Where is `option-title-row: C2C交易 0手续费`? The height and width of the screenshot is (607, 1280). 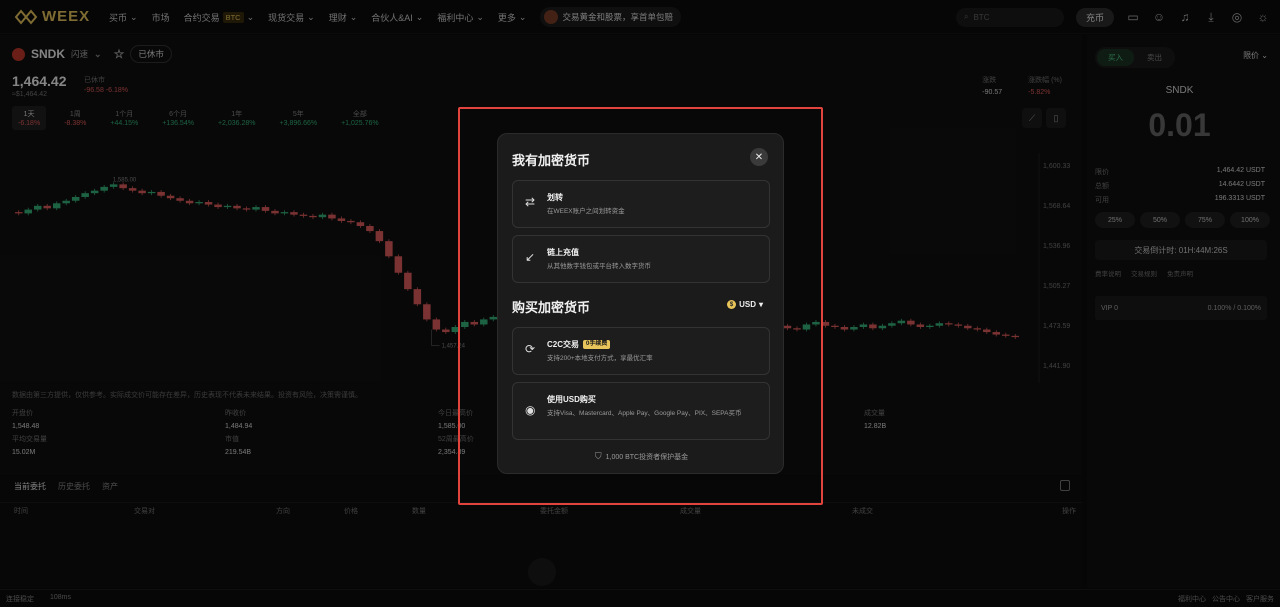 option-title-row: C2C交易 0手续费 is located at coordinates (579, 344).